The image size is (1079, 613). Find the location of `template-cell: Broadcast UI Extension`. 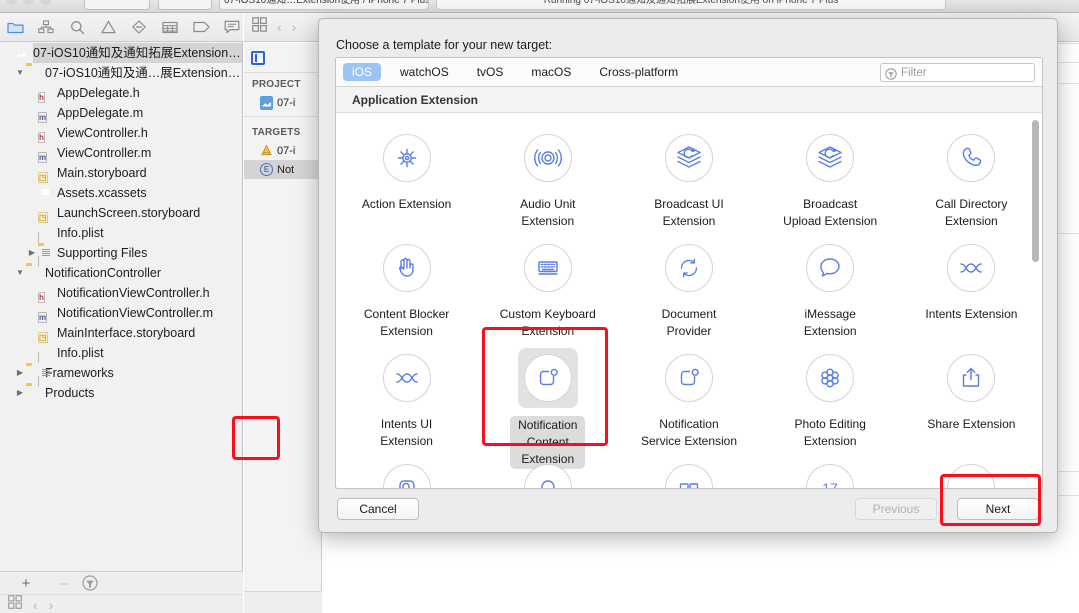

template-cell: Broadcast UI Extension is located at coordinates (688, 183).